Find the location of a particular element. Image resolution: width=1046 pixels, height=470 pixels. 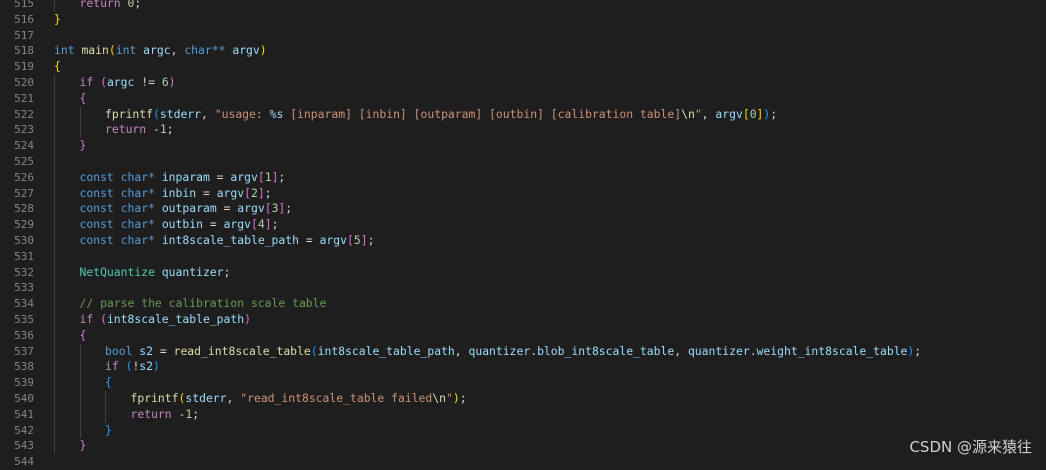

code-line: 517 is located at coordinates (523, 36).